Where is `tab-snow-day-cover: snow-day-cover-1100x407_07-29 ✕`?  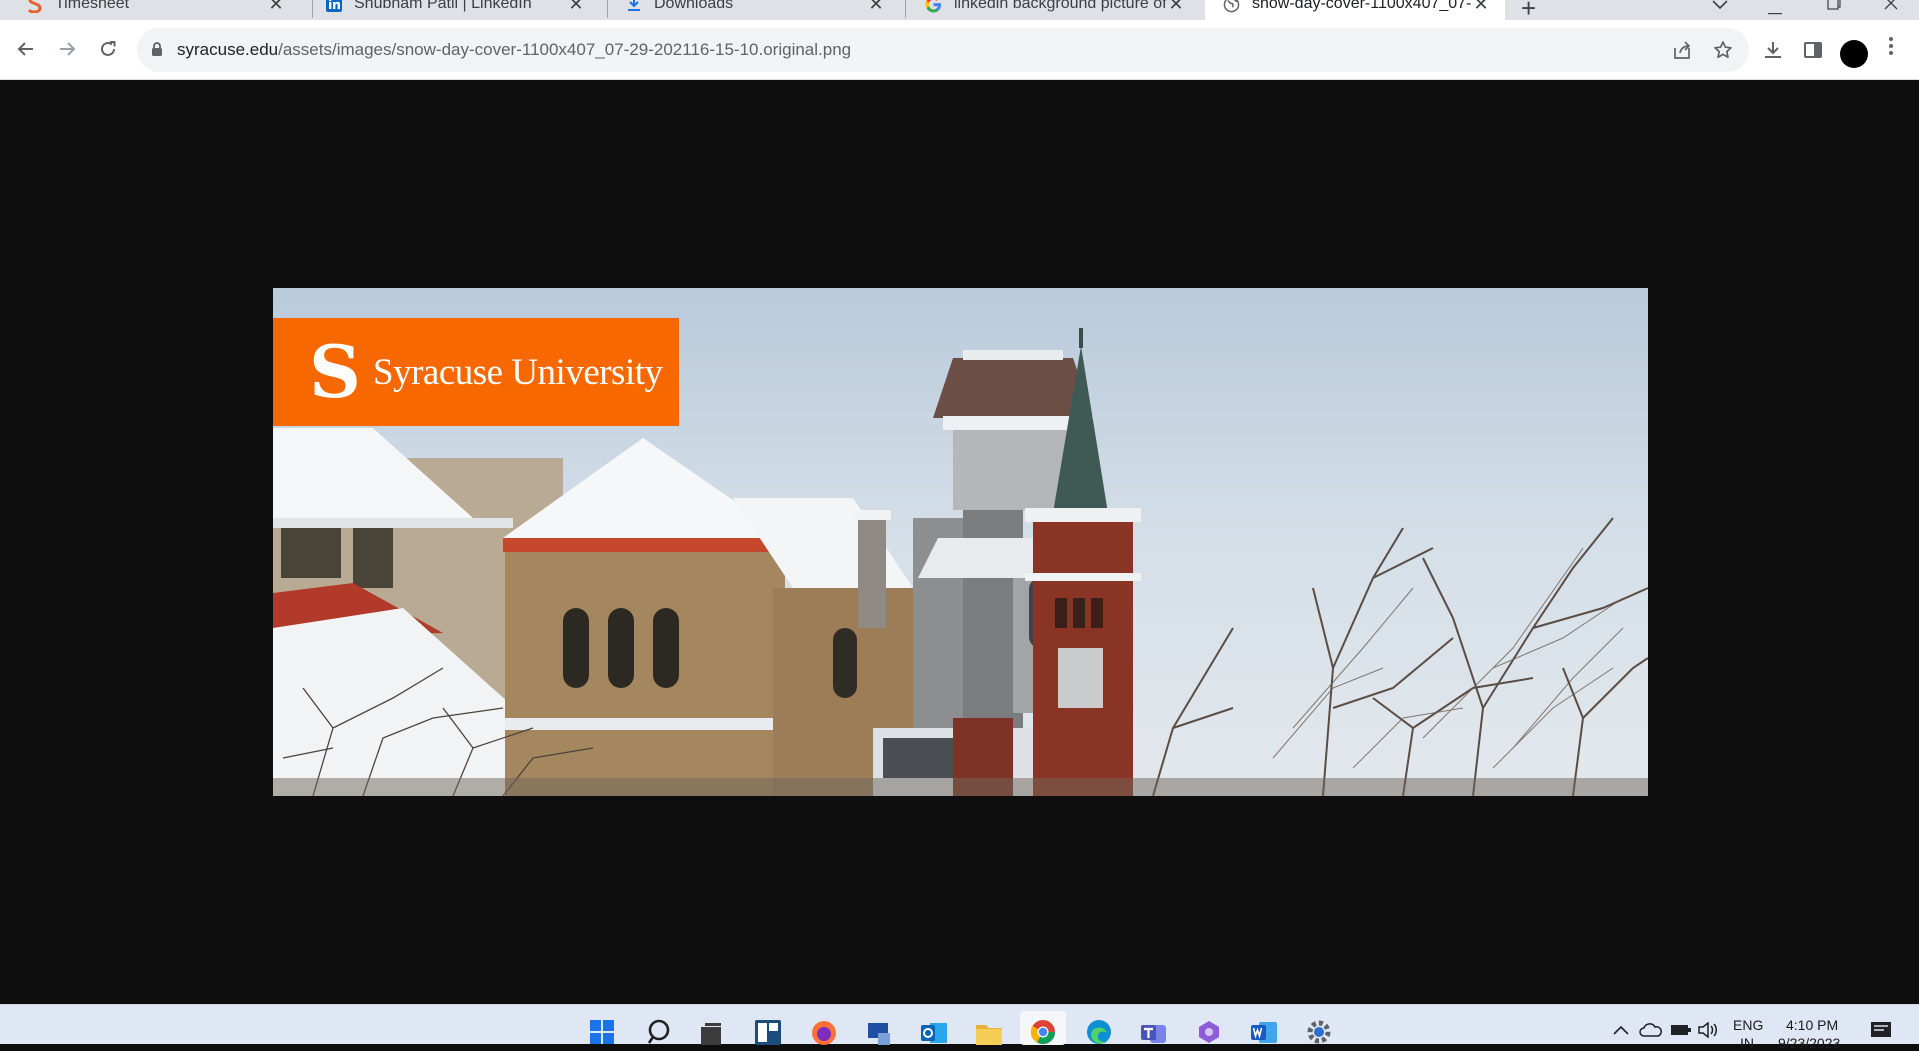 tab-snow-day-cover: snow-day-cover-1100x407_07-29 ✕ is located at coordinates (1355, 10).